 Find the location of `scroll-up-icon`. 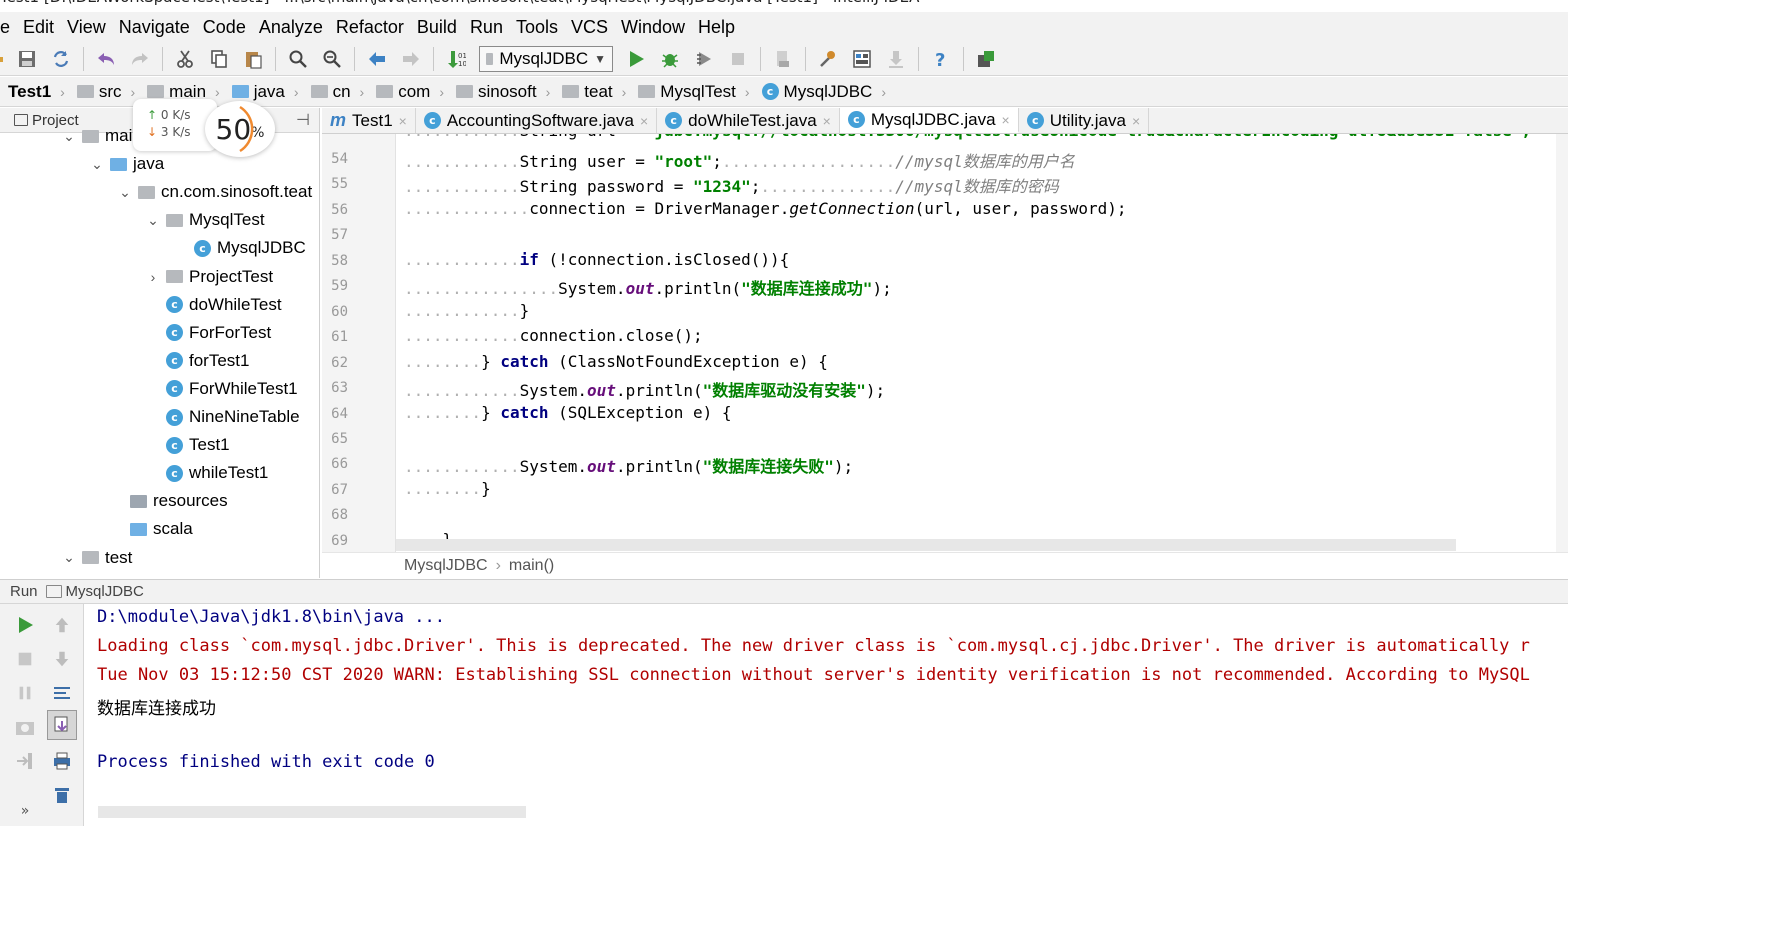

scroll-up-icon is located at coordinates (62, 625).